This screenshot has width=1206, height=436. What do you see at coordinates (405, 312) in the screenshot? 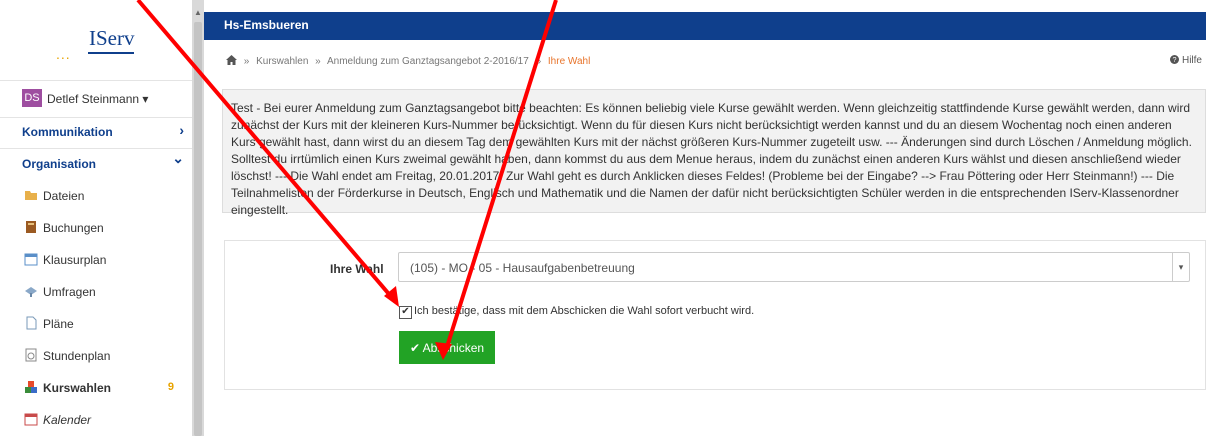
I see `confirm-checkbox: ✔` at bounding box center [405, 312].